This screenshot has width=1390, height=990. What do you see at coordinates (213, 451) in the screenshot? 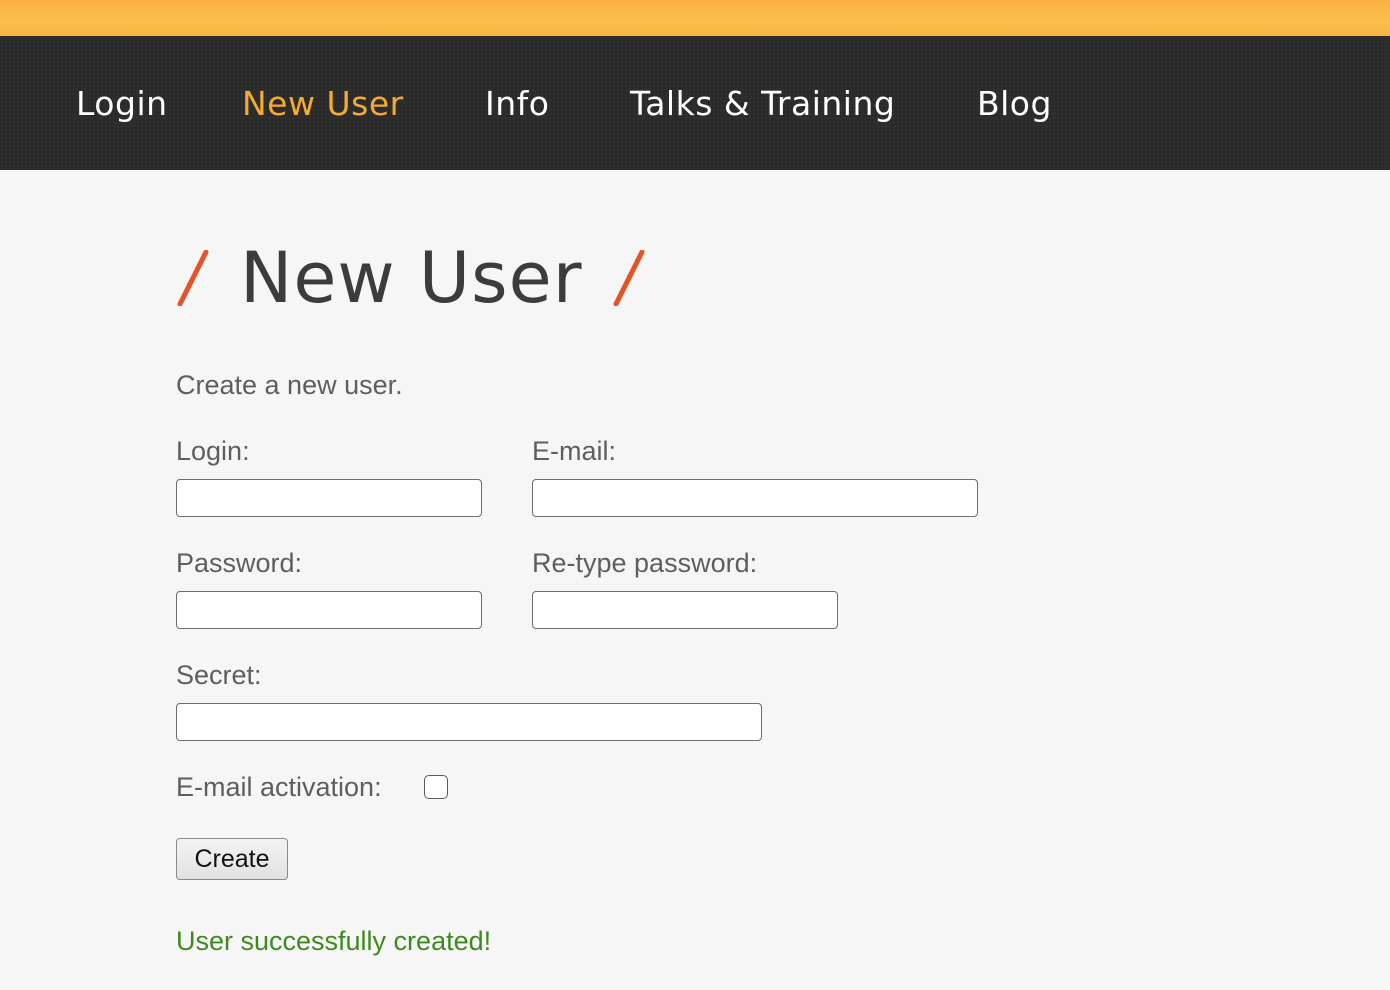
I see `login-label: Login:` at bounding box center [213, 451].